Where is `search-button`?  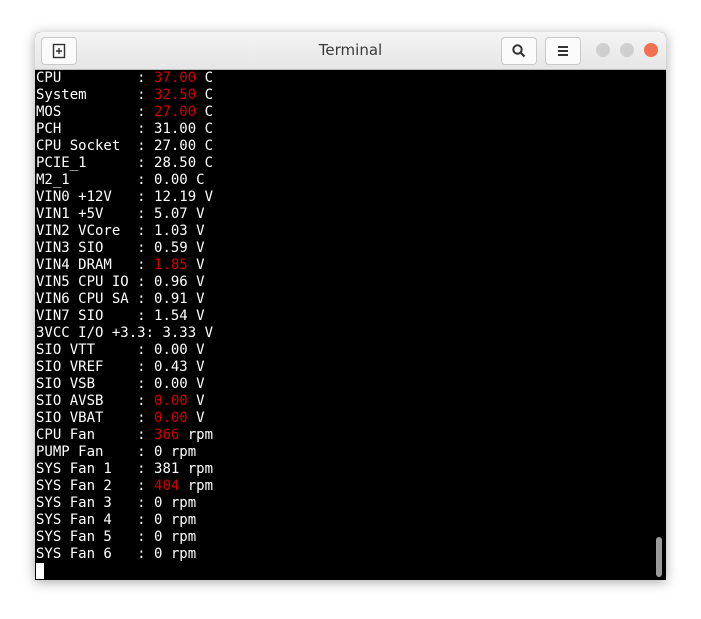
search-button is located at coordinates (519, 51).